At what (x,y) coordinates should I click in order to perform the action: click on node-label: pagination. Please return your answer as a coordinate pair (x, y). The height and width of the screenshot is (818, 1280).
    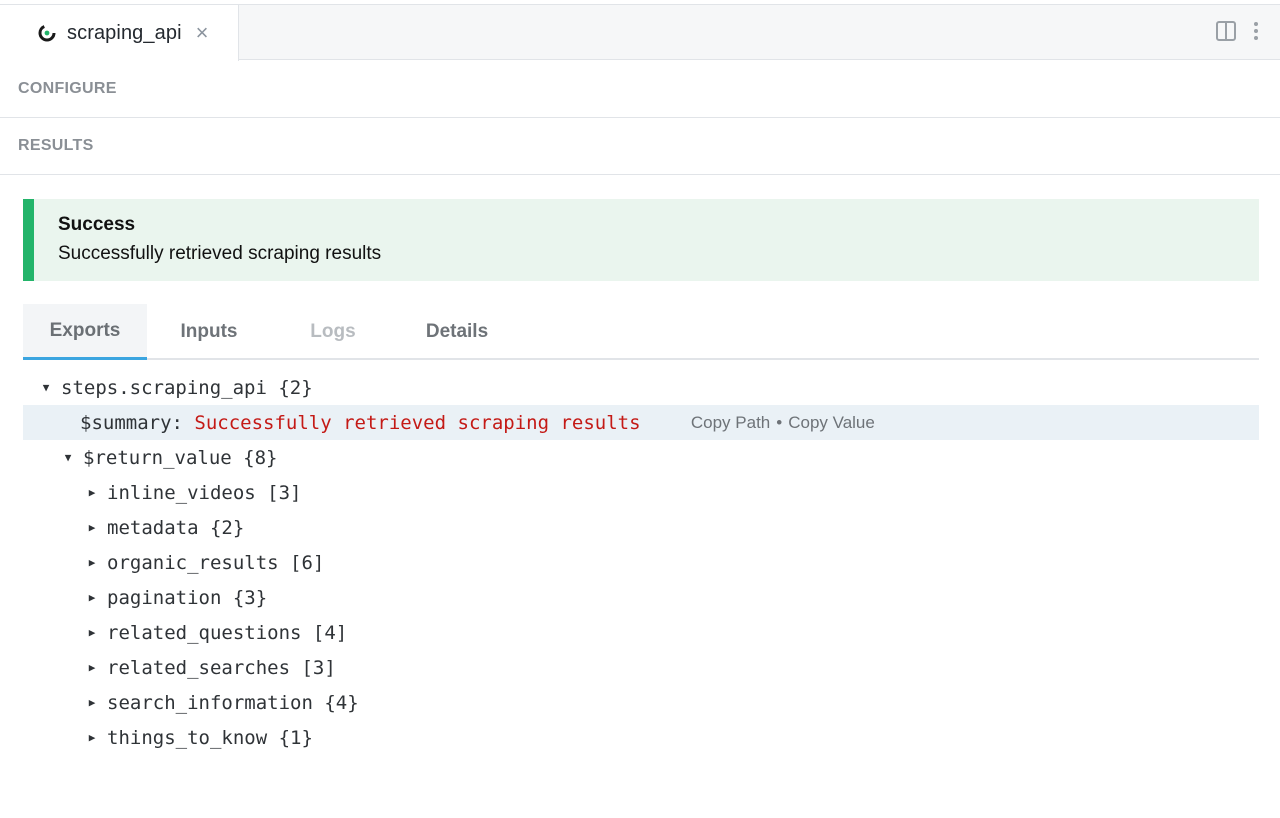
    Looking at the image, I should click on (164, 597).